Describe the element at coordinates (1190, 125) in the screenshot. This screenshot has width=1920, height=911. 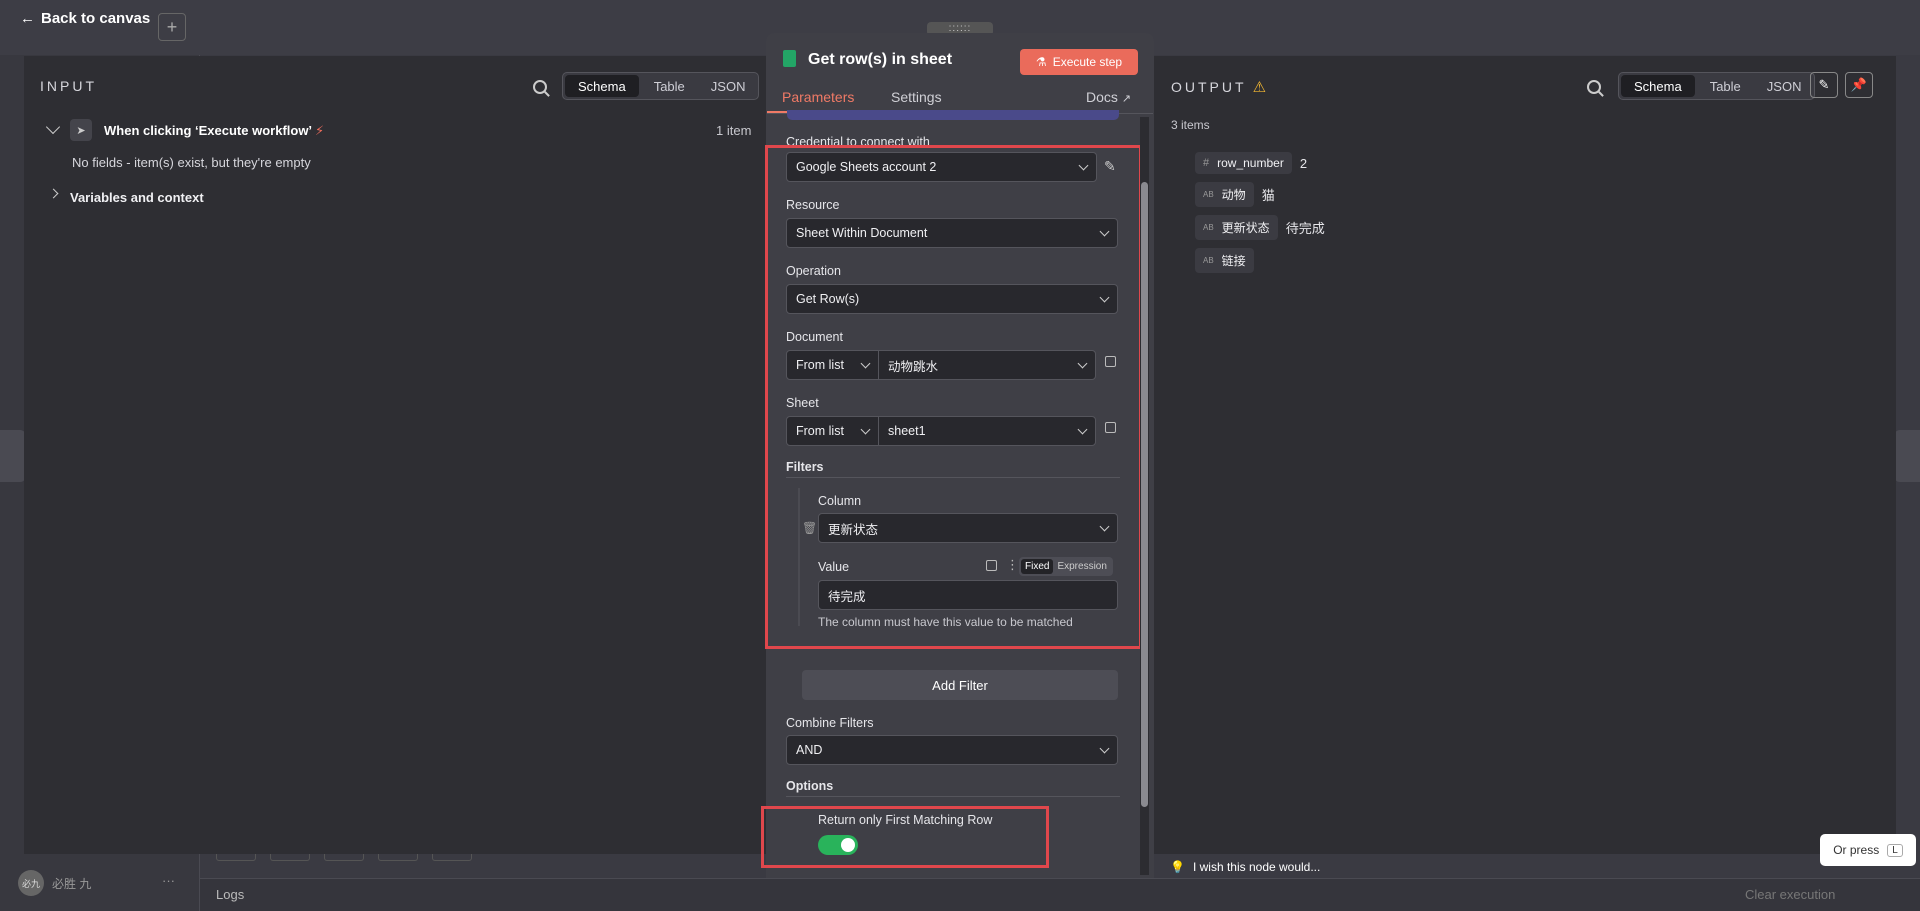
I see `output-item-count: 3 items` at that location.